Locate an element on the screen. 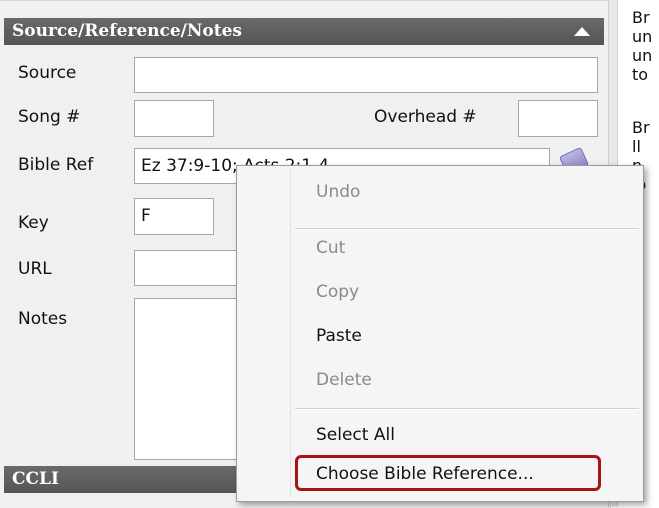  key-input: F is located at coordinates (174, 216).